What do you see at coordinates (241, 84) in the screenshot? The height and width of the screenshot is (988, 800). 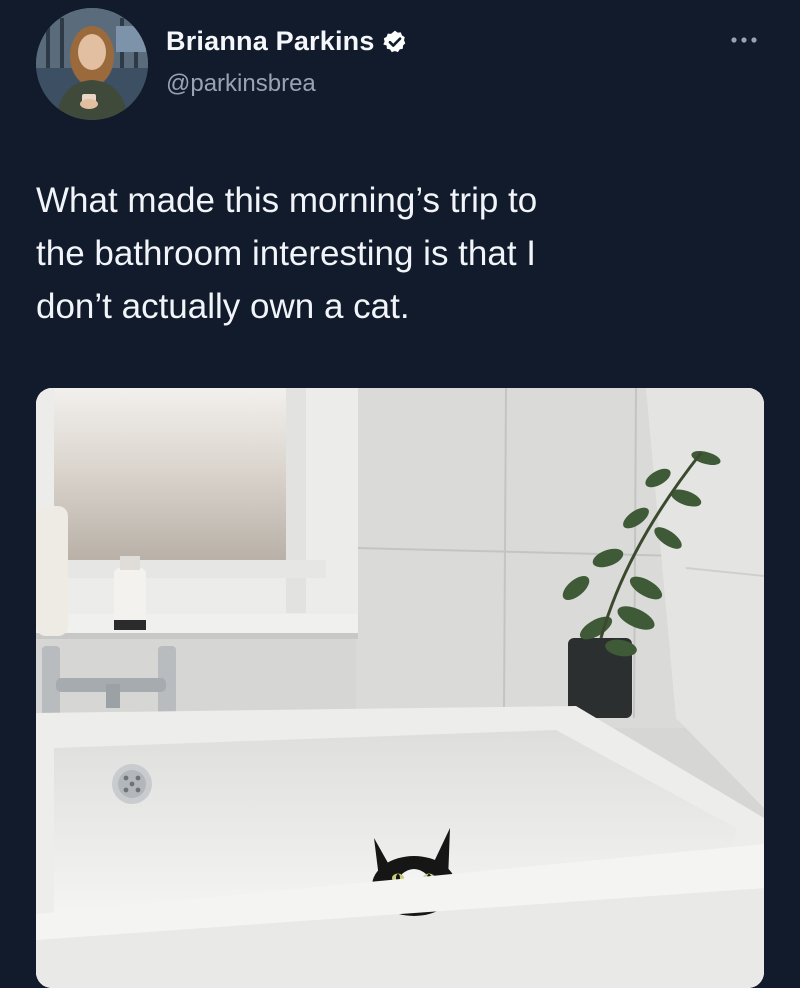 I see `author-handle: @parkinsbrea` at bounding box center [241, 84].